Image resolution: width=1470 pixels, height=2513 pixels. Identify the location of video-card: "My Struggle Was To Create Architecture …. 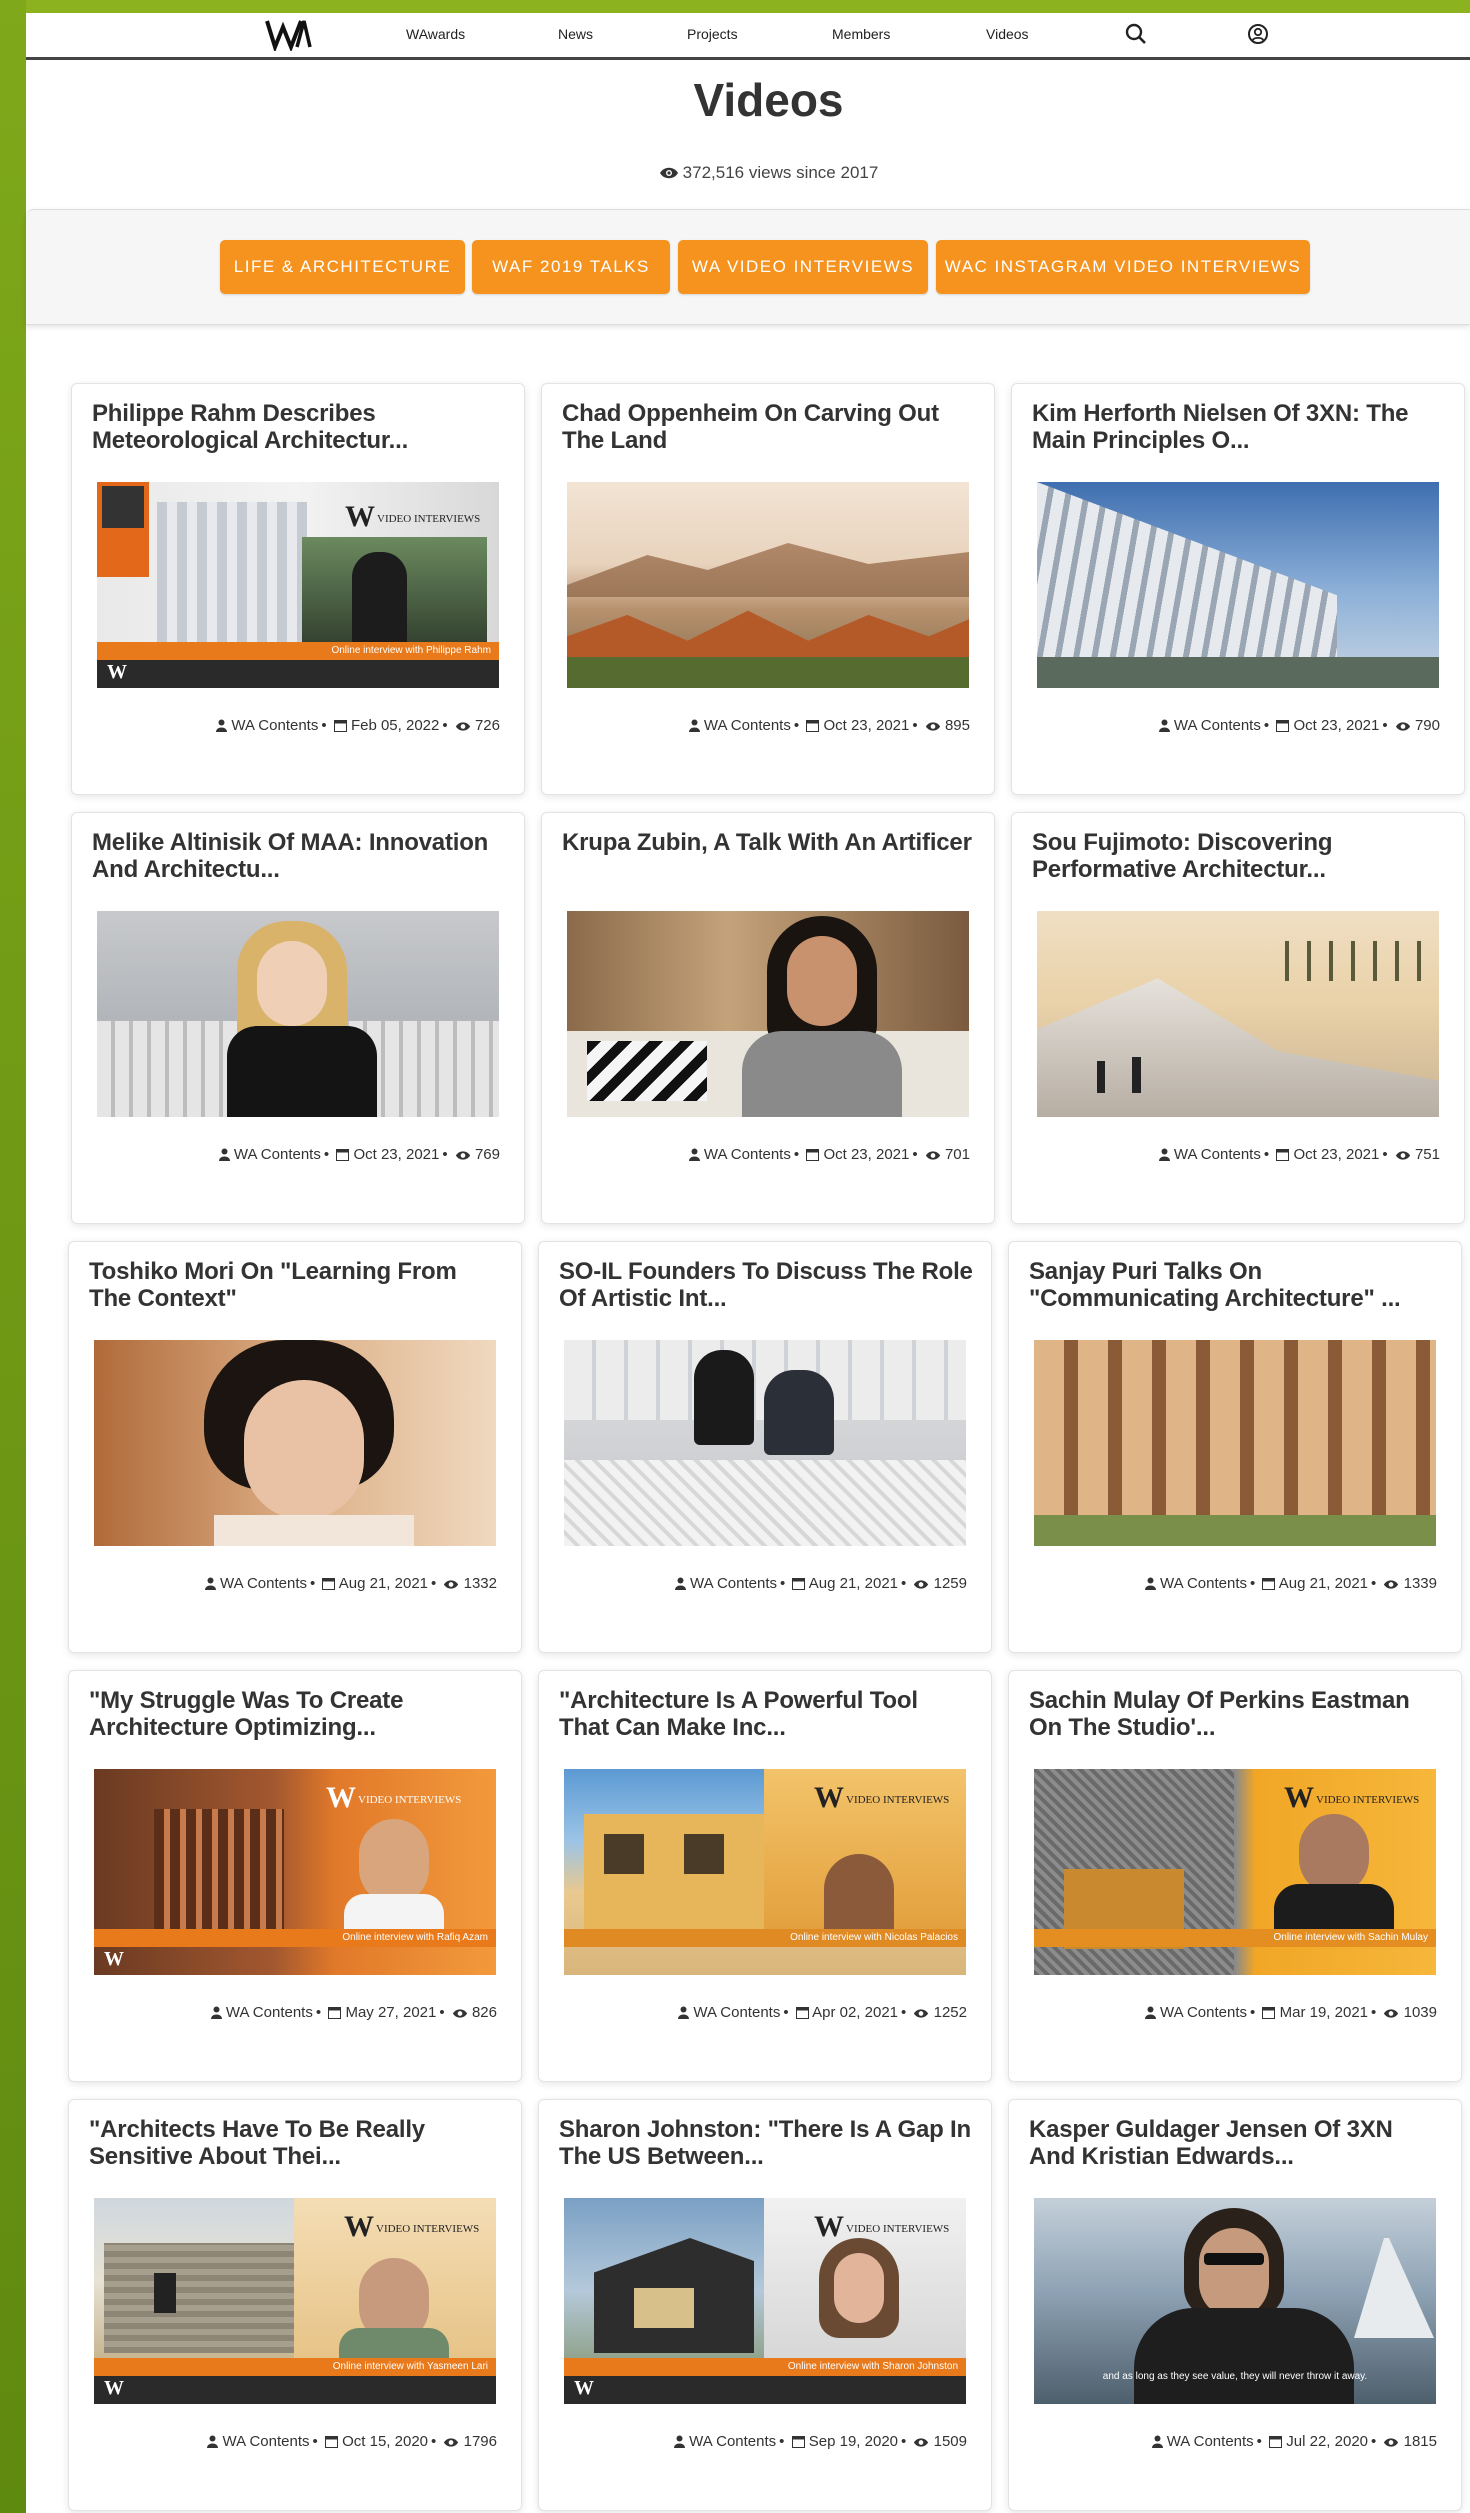
(295, 1876).